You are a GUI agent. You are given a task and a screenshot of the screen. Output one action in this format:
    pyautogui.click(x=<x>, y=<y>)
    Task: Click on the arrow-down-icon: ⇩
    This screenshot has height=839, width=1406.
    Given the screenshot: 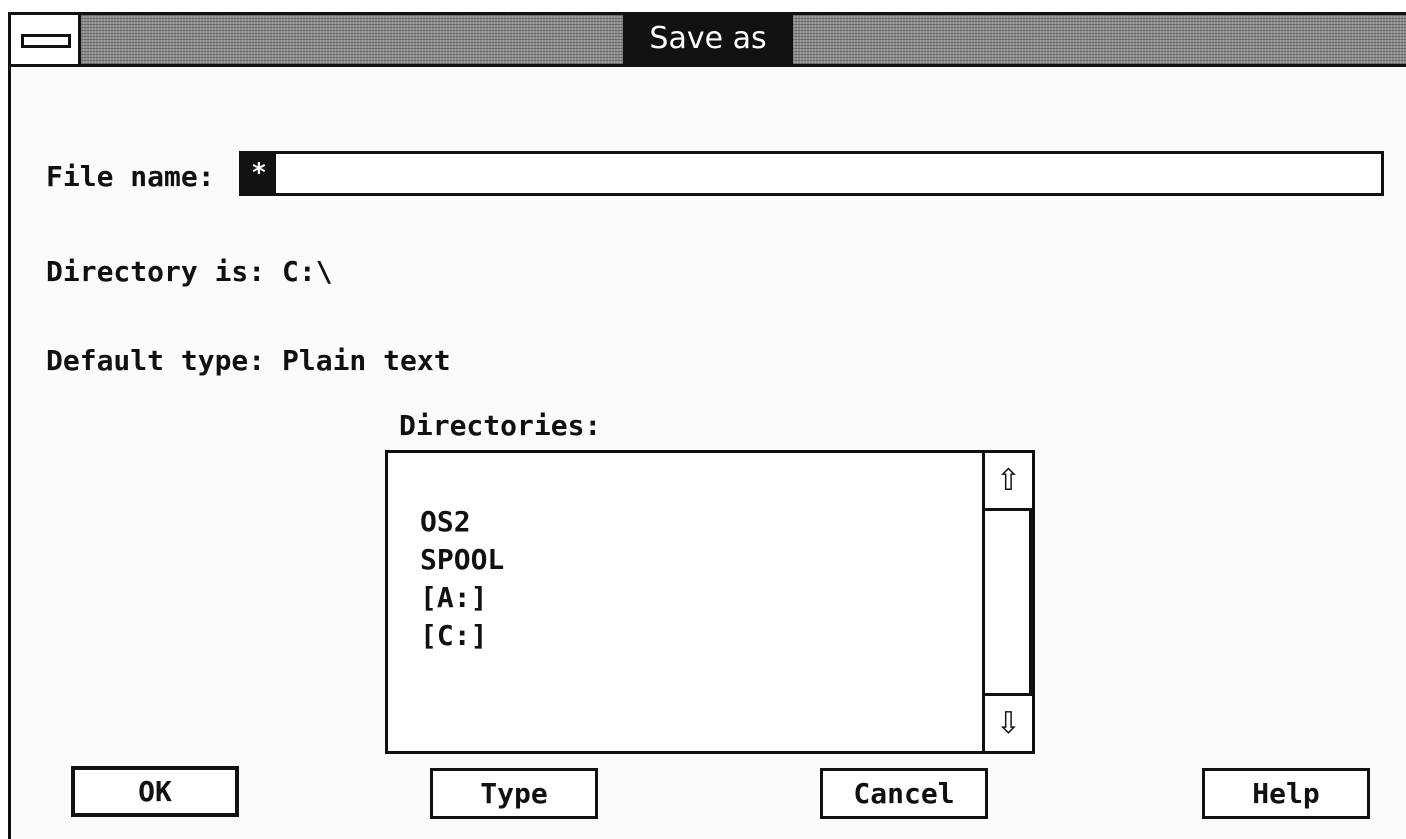 What is the action you would take?
    pyautogui.click(x=1008, y=723)
    